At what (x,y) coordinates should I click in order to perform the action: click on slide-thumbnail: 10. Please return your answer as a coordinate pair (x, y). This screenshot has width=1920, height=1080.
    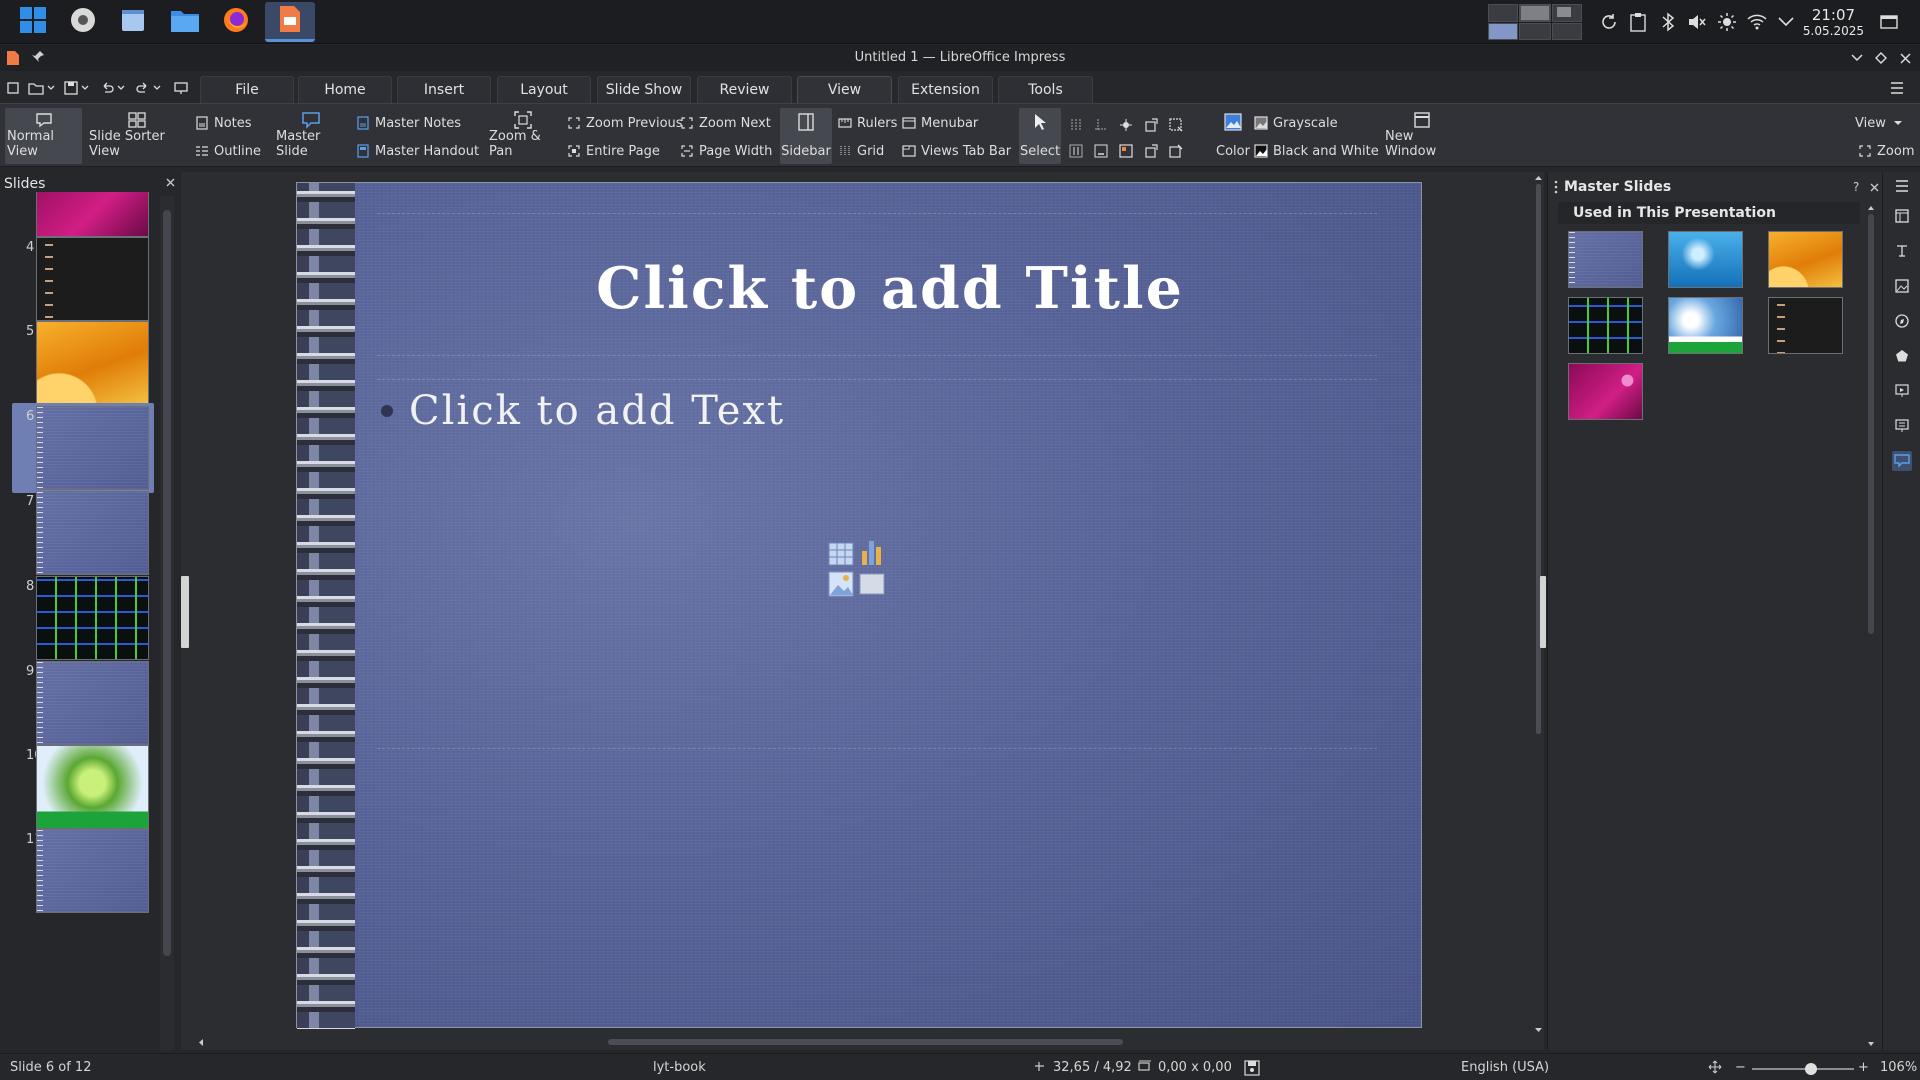
    Looking at the image, I should click on (83, 787).